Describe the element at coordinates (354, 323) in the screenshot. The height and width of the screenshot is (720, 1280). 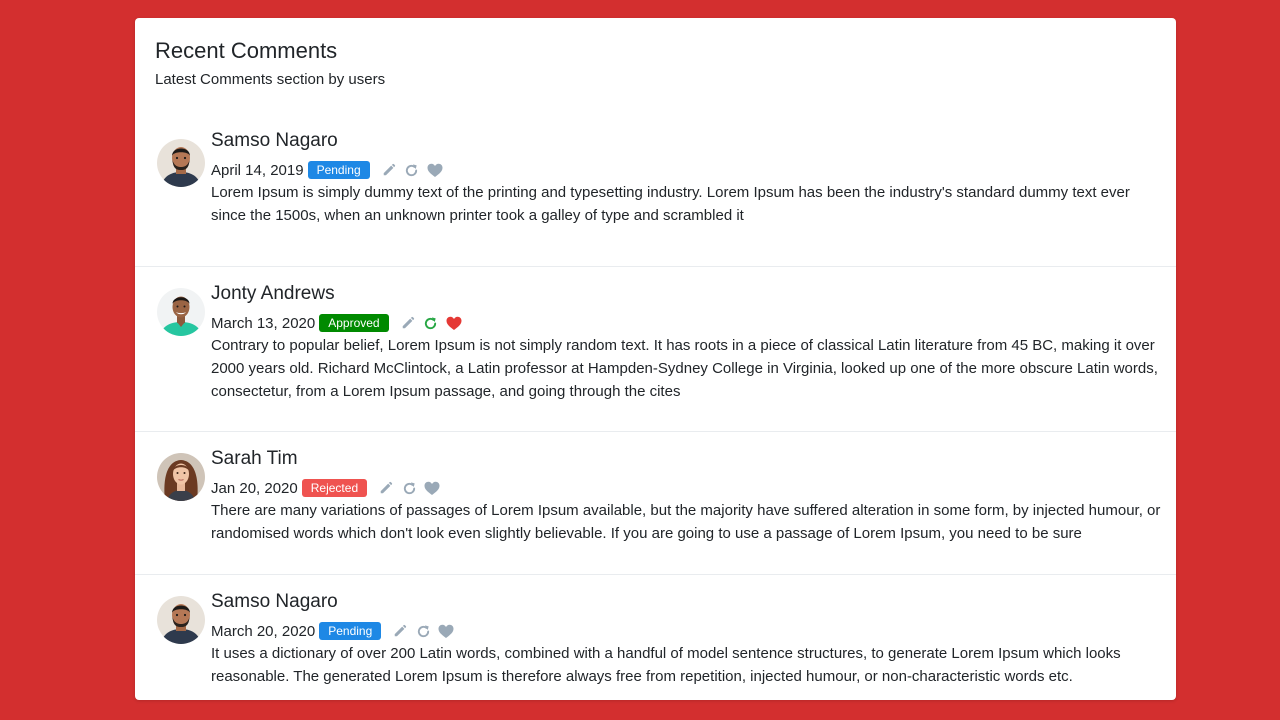
I see `status-badge: Approved` at that location.